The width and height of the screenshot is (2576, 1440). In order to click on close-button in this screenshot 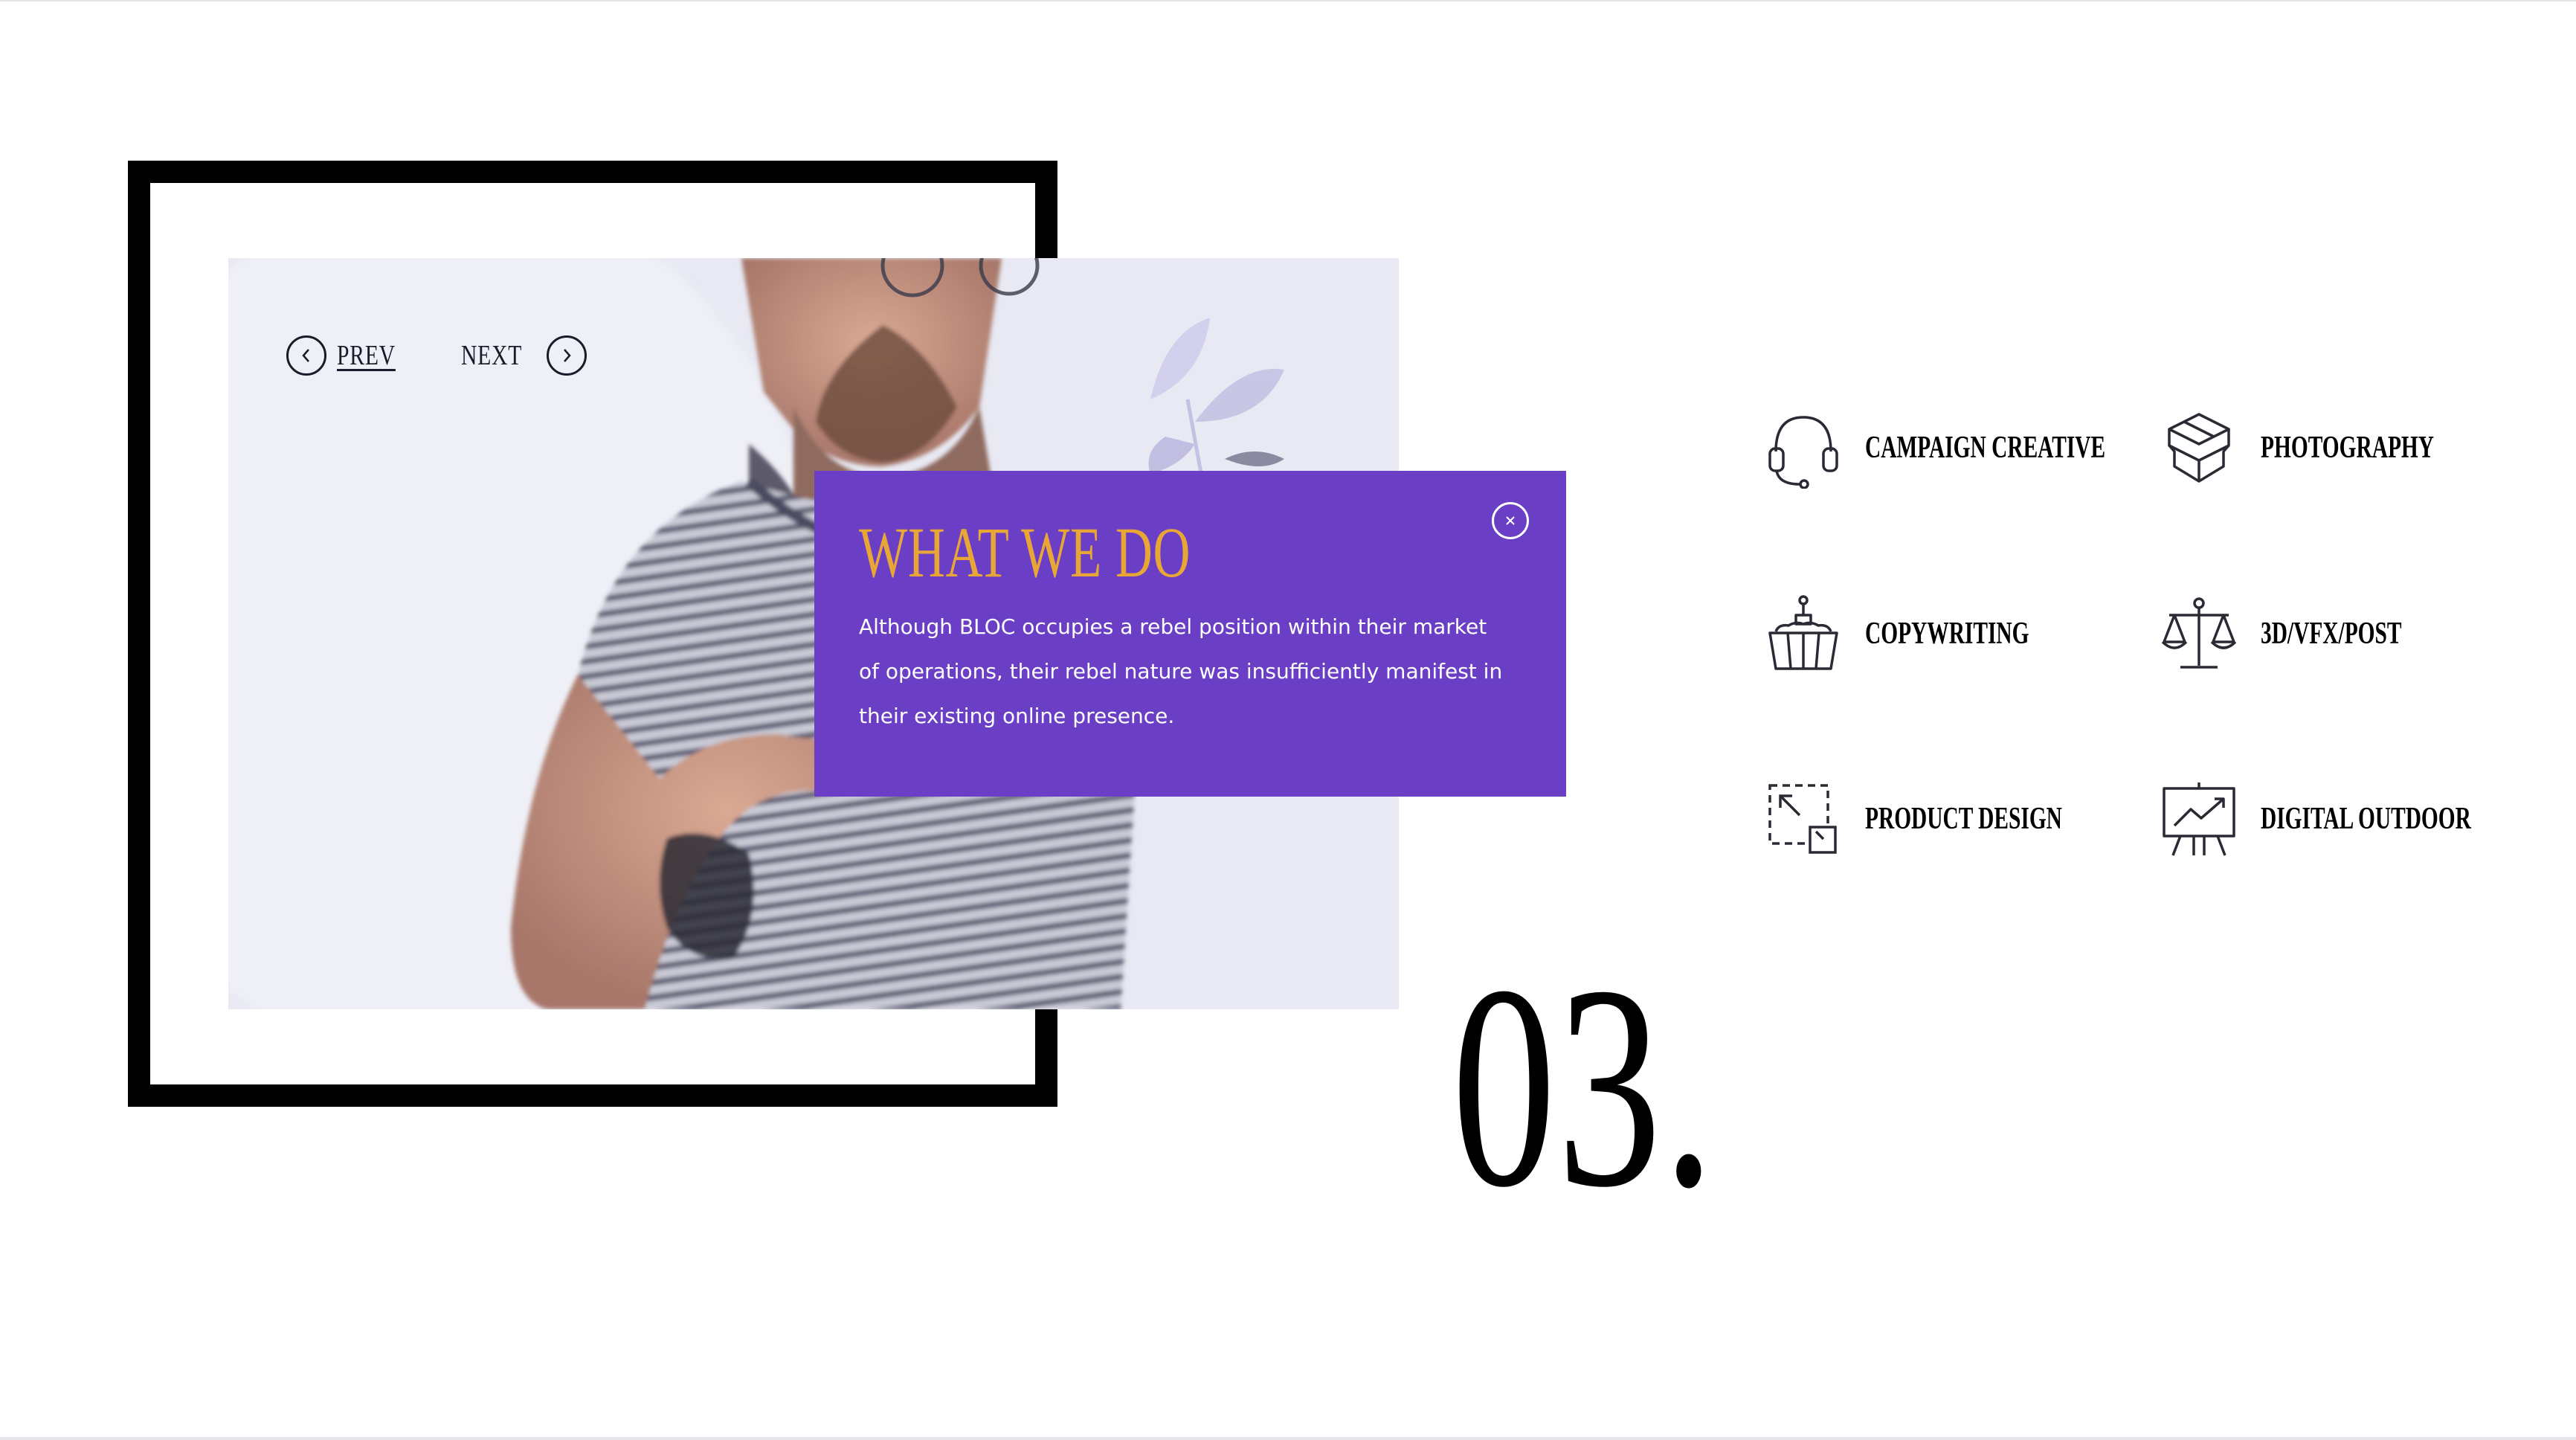, I will do `click(1510, 520)`.